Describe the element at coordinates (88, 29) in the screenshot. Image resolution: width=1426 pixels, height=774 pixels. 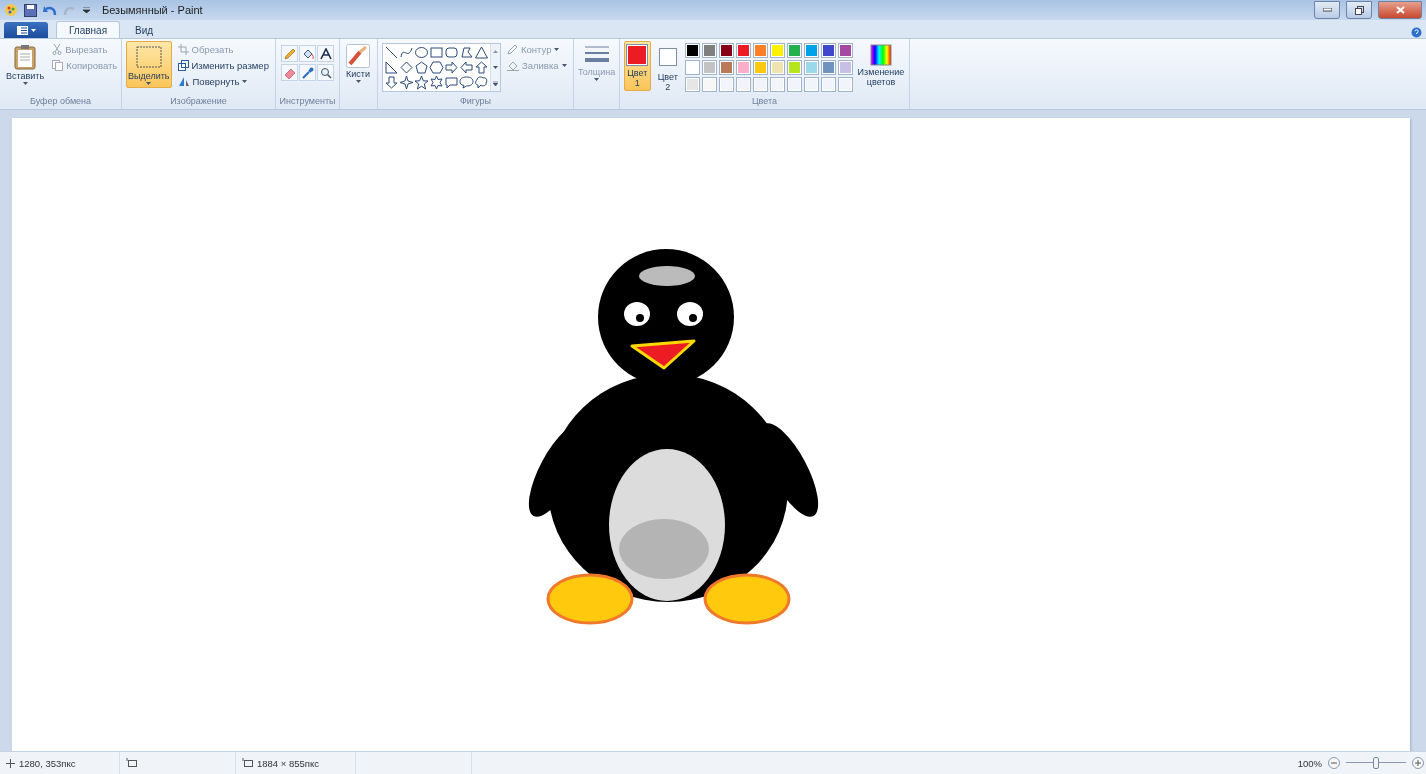
I see `ribbon-tab: Главная` at that location.